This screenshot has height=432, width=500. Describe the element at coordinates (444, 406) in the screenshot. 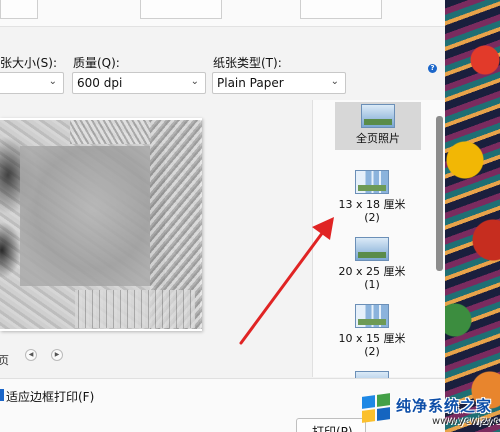

I see `watermark-title: 纯净系统之家` at that location.